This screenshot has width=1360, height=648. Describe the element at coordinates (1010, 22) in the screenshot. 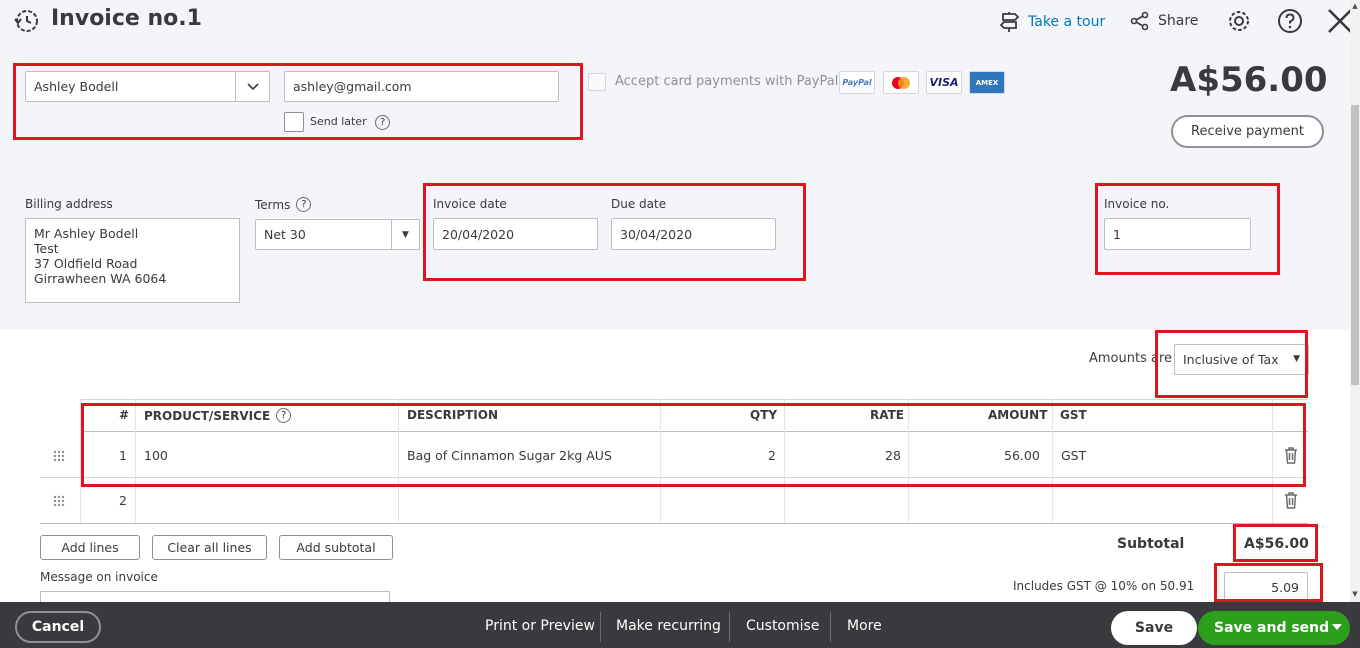

I see `signpost-icon` at that location.